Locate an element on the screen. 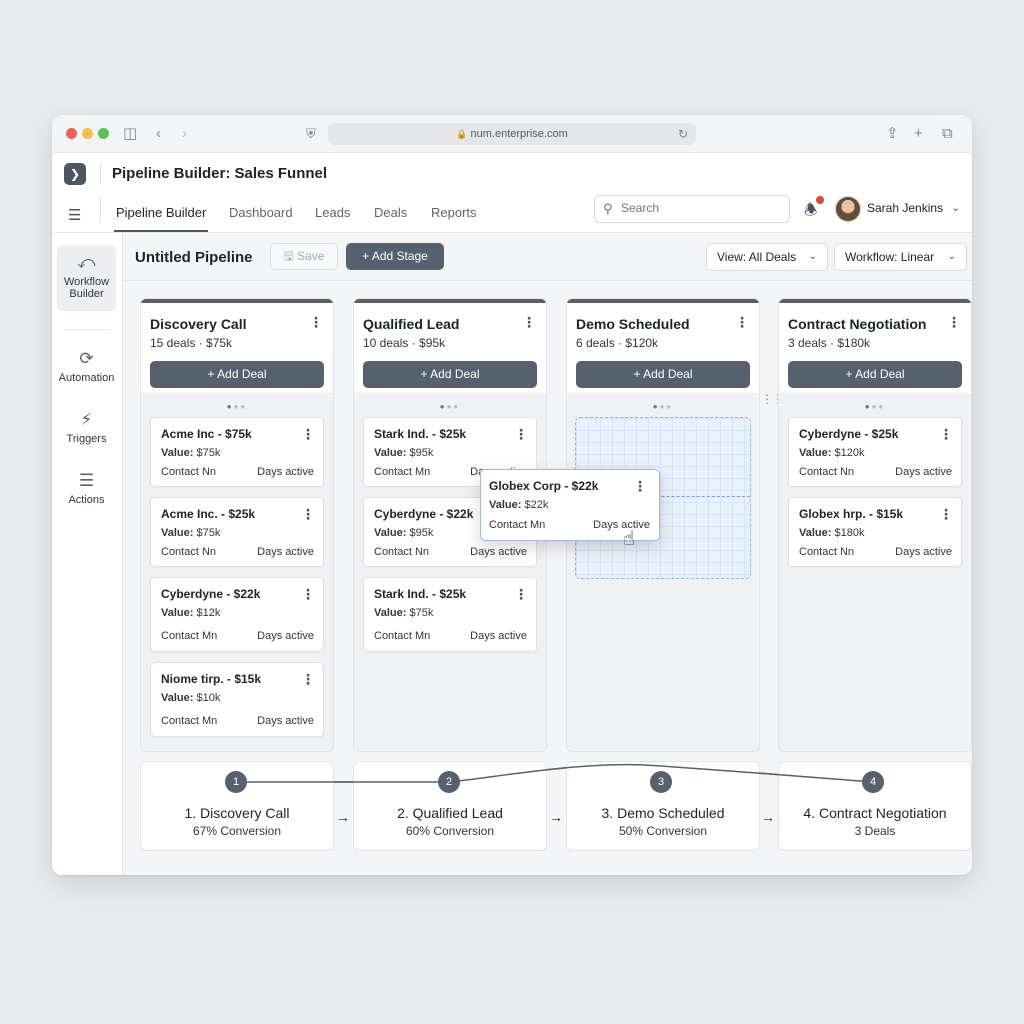  flow-step-number: 2 is located at coordinates (449, 782).